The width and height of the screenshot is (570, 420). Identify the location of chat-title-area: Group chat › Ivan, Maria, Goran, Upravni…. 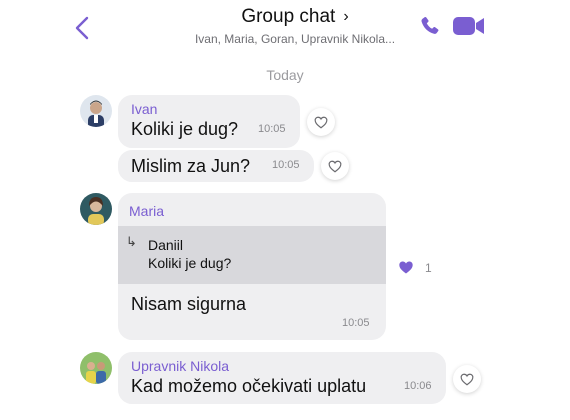
(295, 26).